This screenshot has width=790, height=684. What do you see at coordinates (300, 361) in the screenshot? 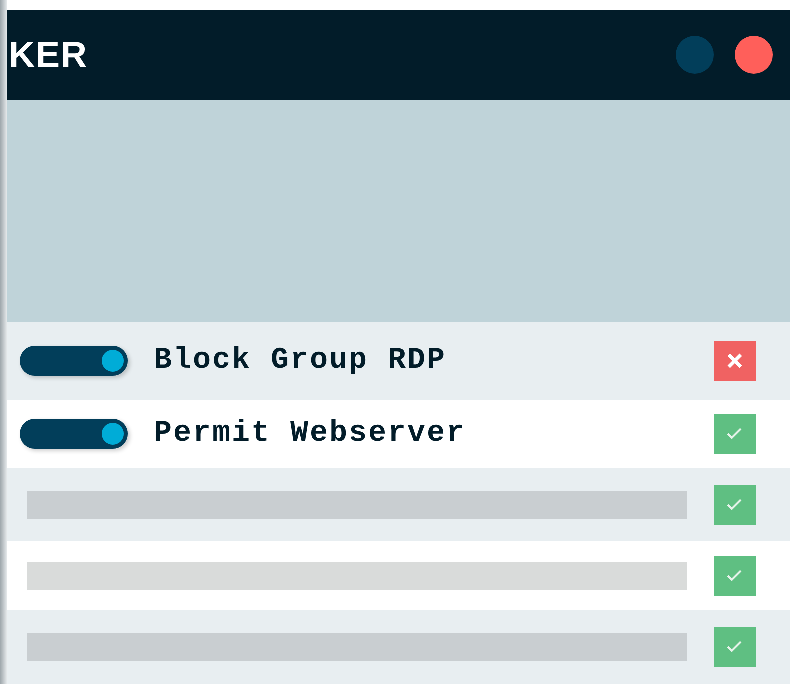
I see `rule-name: Block Group RDP` at bounding box center [300, 361].